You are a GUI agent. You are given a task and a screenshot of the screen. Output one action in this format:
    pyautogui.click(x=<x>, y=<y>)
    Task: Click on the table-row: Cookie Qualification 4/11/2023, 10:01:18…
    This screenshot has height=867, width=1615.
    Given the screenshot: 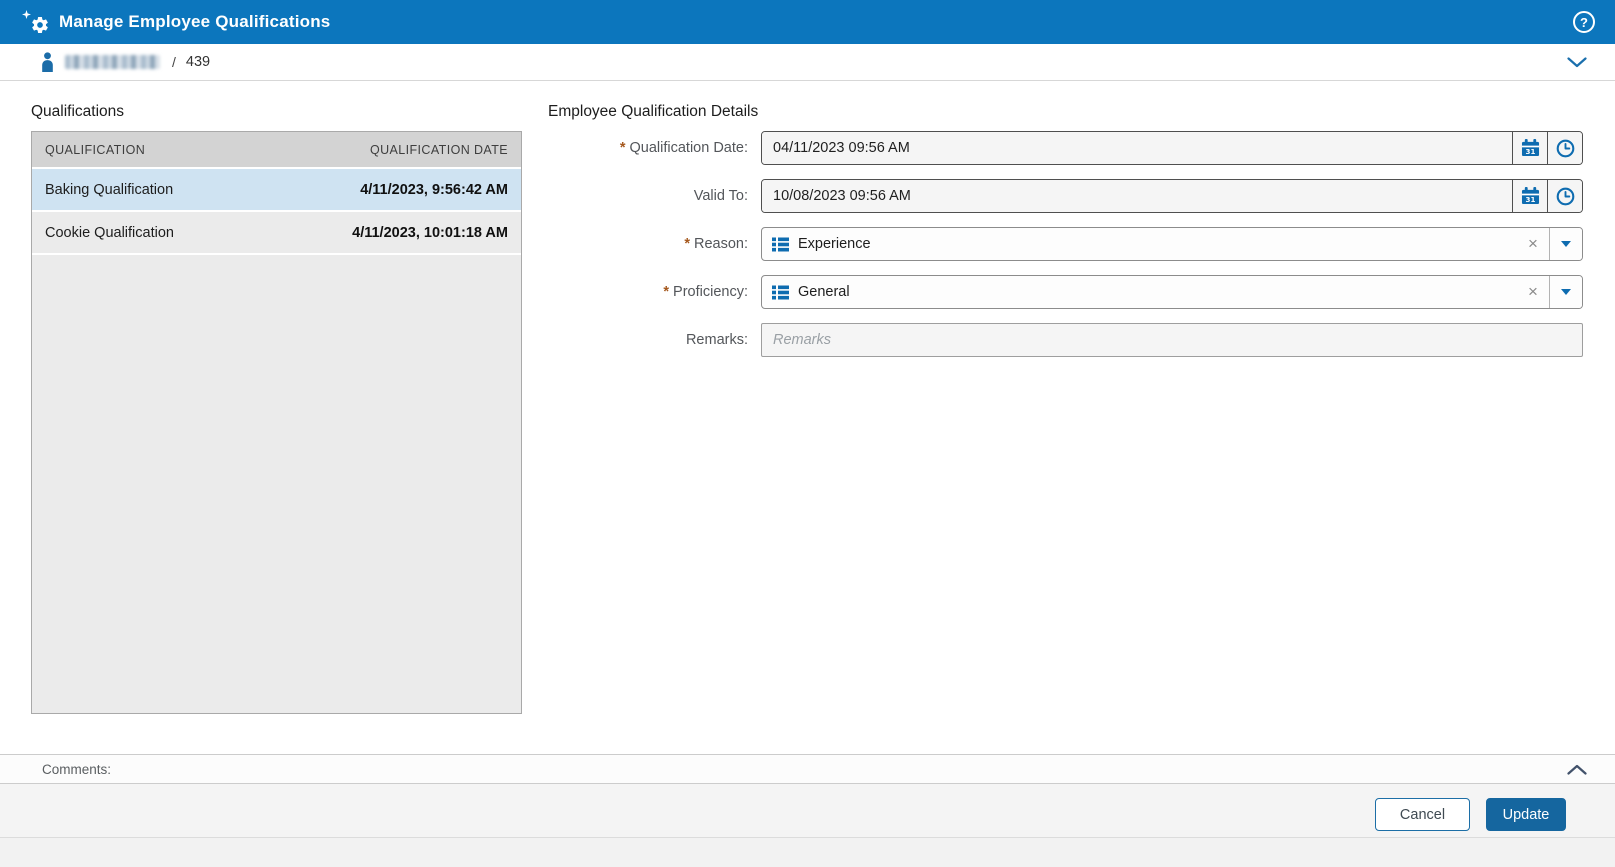 What is the action you would take?
    pyautogui.click(x=276, y=233)
    